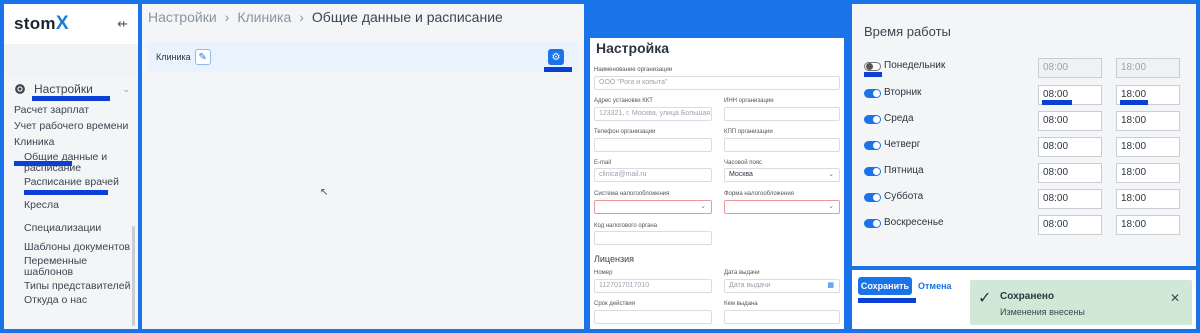 The width and height of the screenshot is (1200, 333). What do you see at coordinates (653, 286) in the screenshot?
I see `license-number-field: 1127017017010` at bounding box center [653, 286].